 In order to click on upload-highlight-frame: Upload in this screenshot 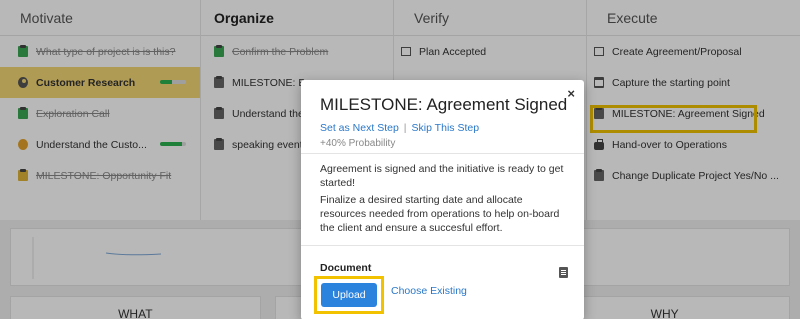, I will do `click(349, 295)`.